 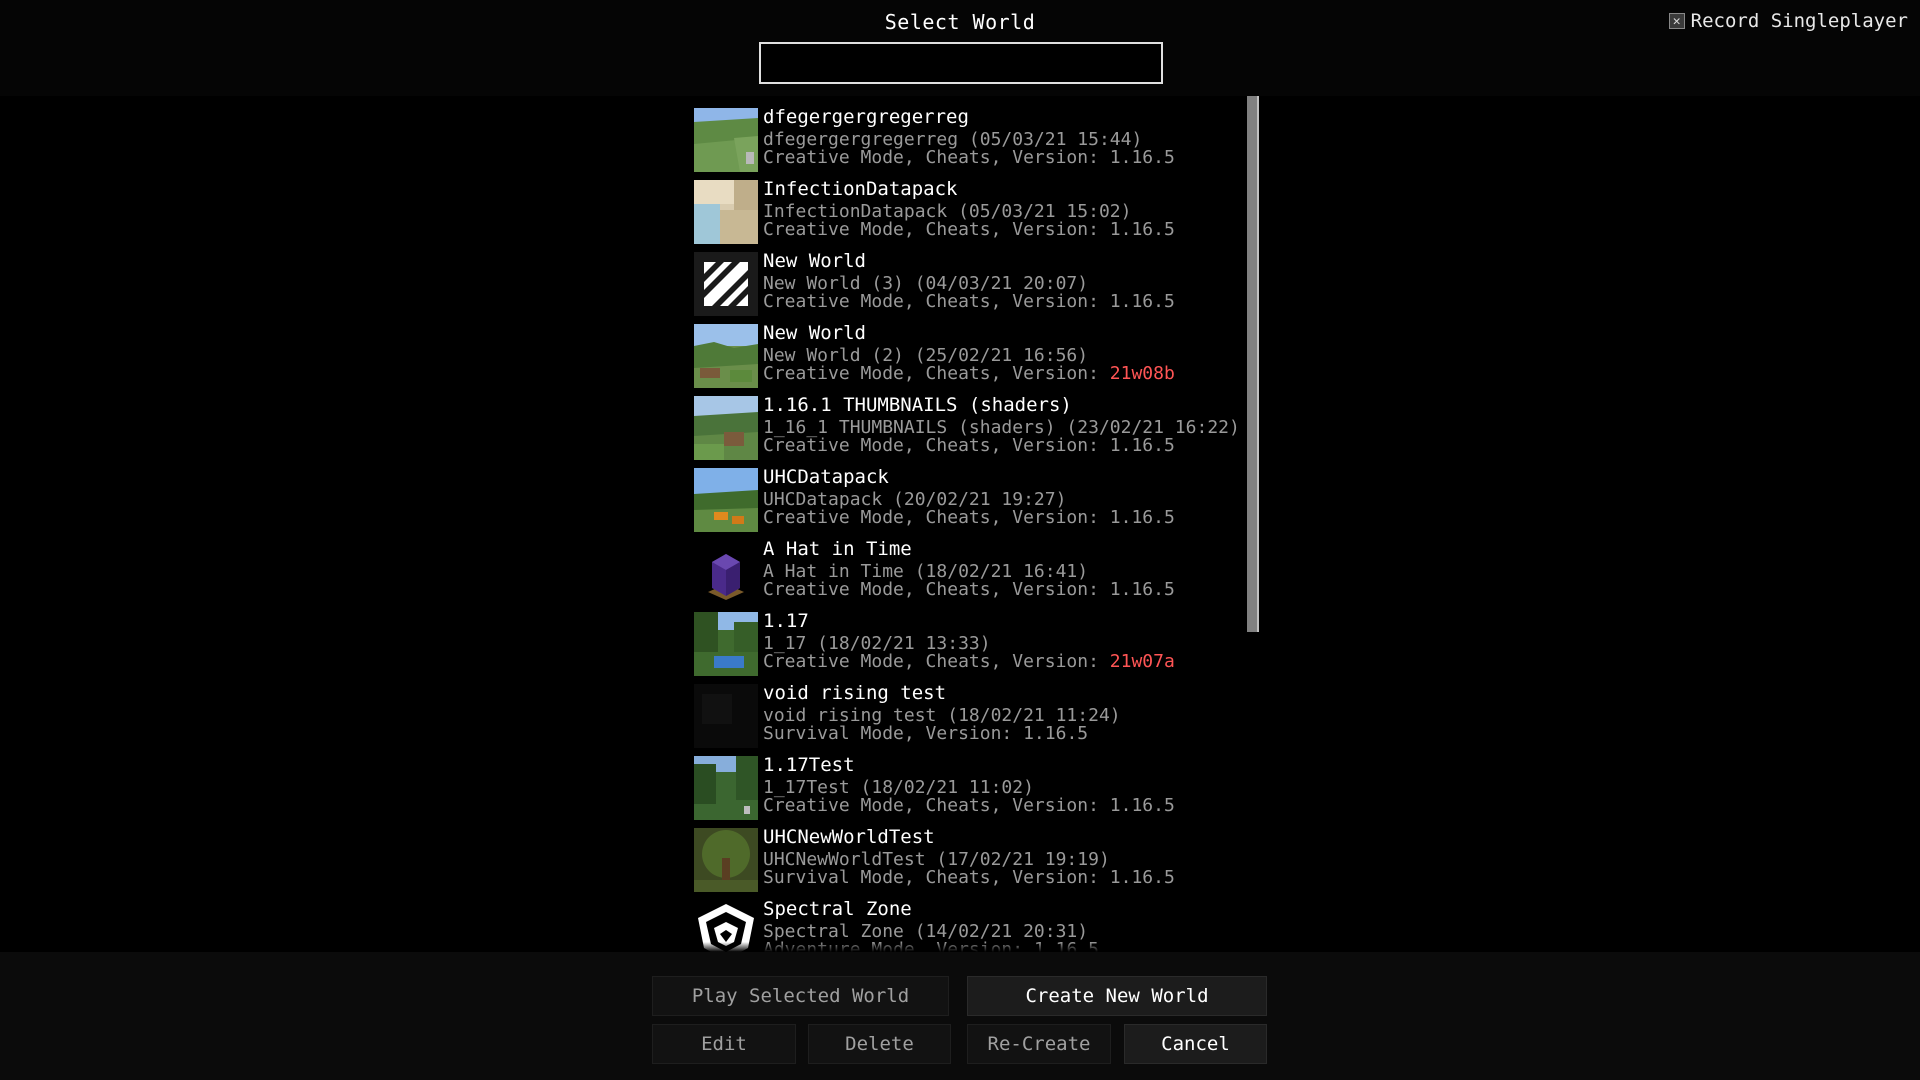 I want to click on world-name: A Hat in Time, so click(x=837, y=549).